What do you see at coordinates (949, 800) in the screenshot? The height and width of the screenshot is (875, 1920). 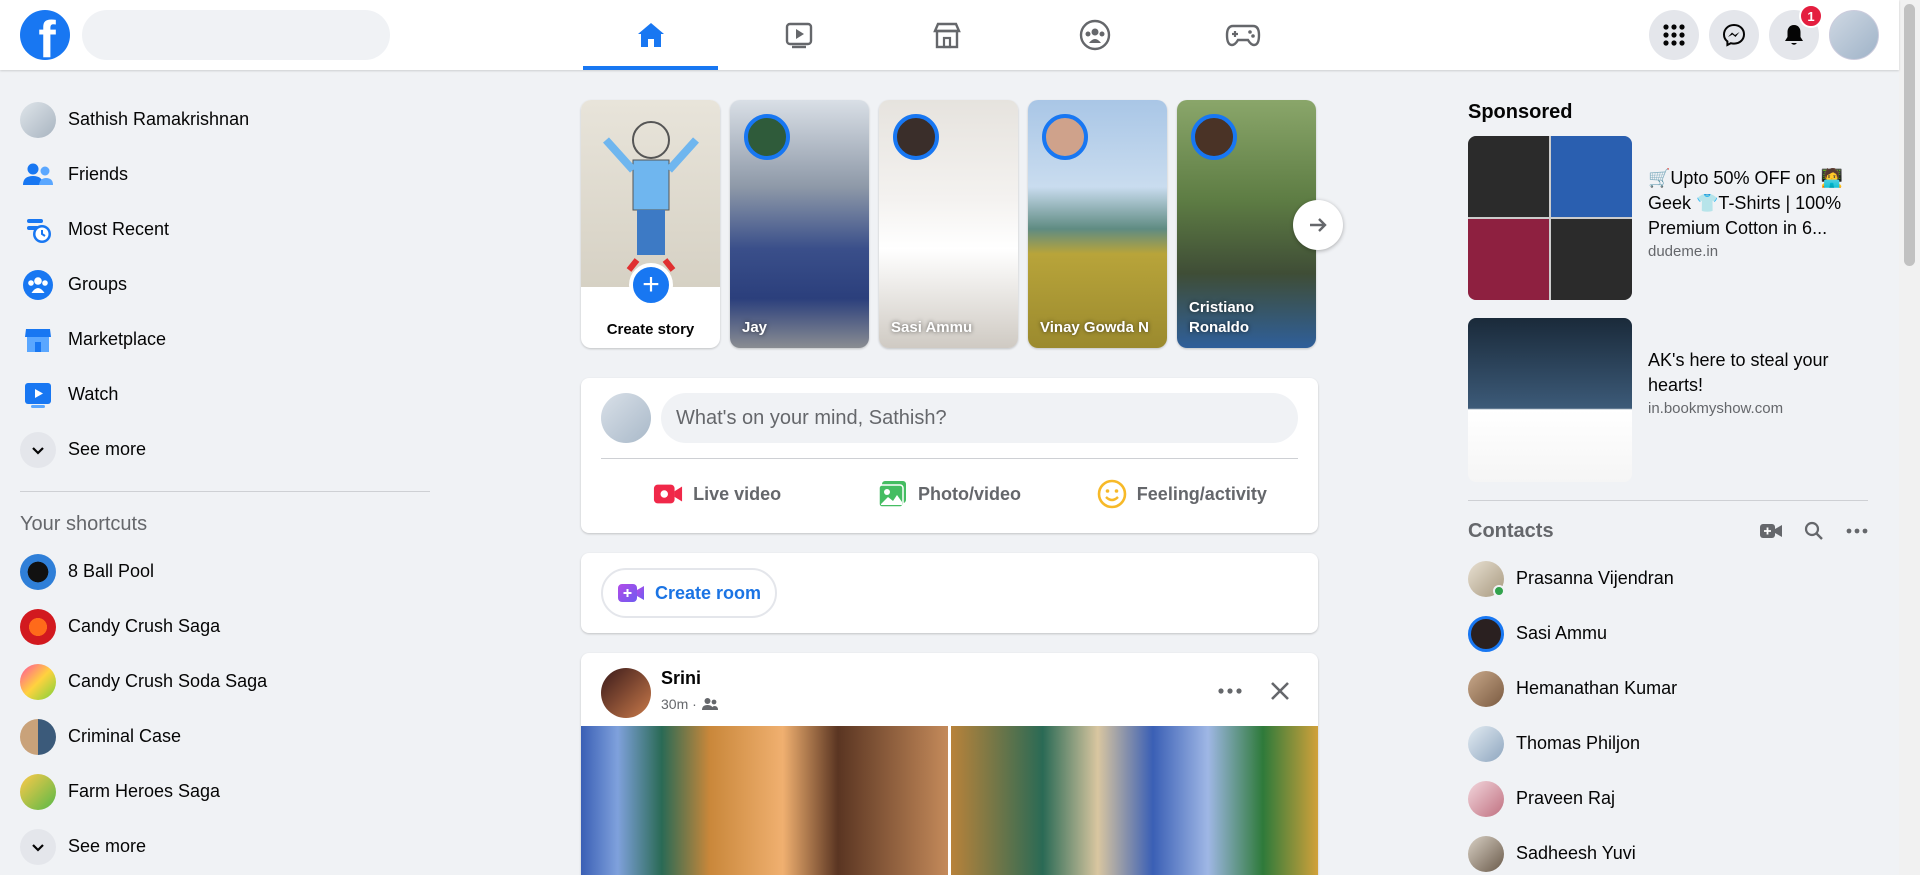 I see `post-photo` at bounding box center [949, 800].